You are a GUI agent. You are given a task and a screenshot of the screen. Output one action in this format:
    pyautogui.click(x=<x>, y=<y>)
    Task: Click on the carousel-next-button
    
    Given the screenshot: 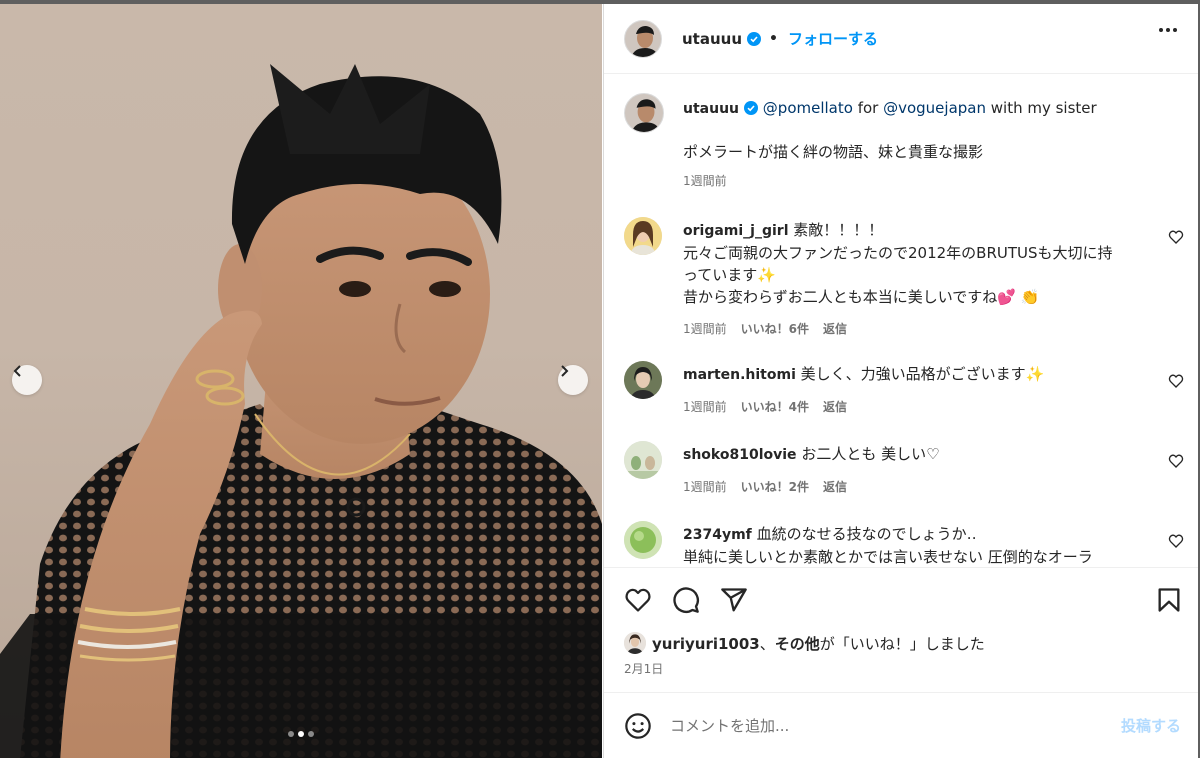 What is the action you would take?
    pyautogui.click(x=573, y=380)
    